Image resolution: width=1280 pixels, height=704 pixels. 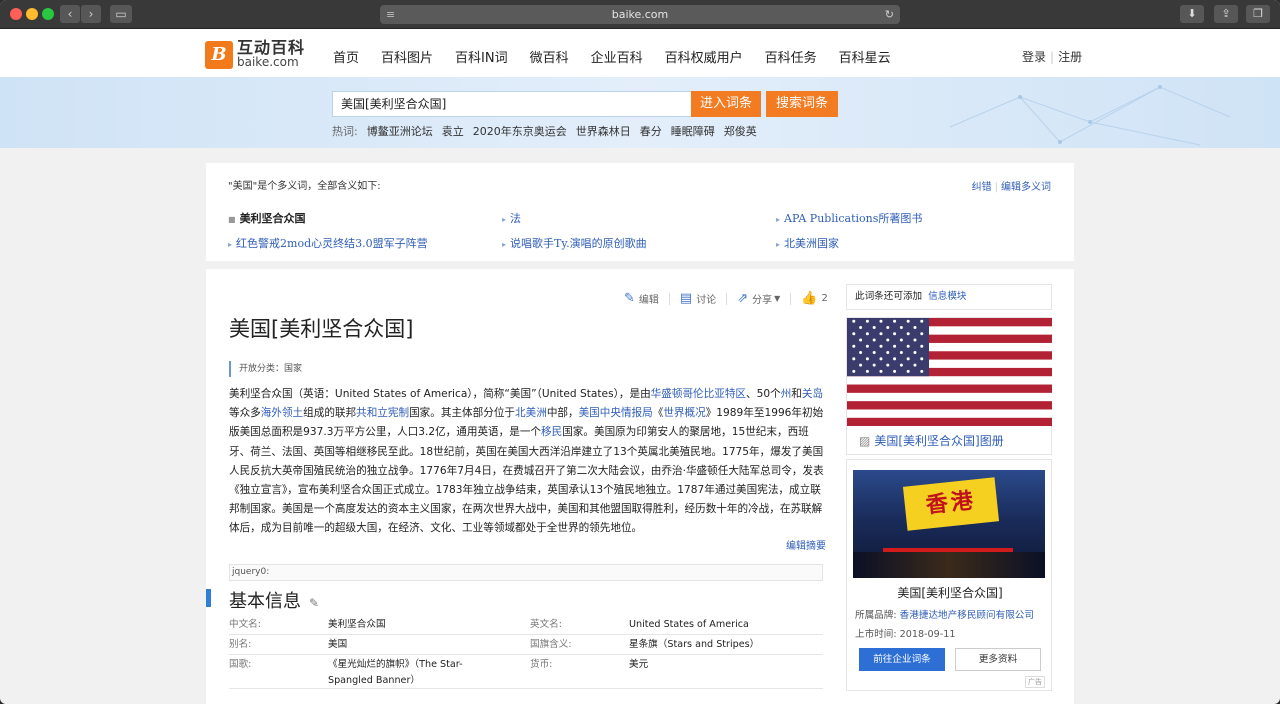 What do you see at coordinates (551, 432) in the screenshot?
I see `article-link: 移民` at bounding box center [551, 432].